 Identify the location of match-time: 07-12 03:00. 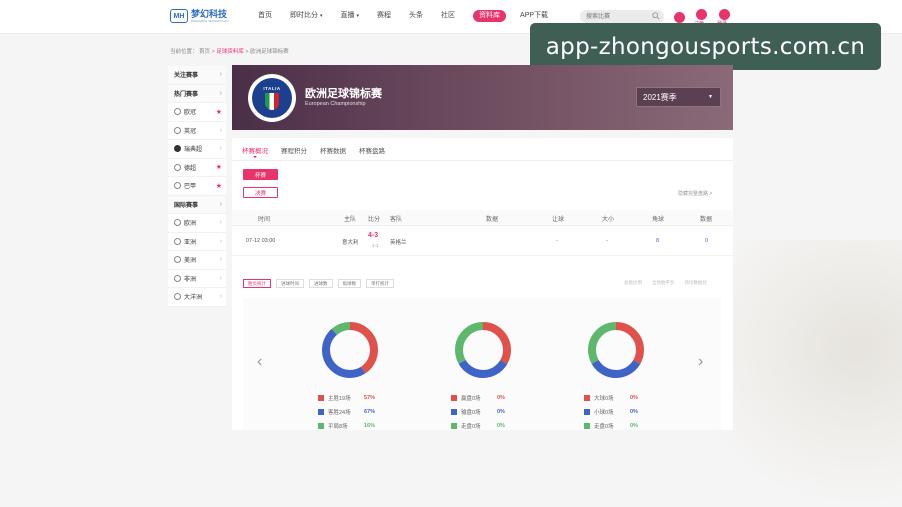
(261, 241).